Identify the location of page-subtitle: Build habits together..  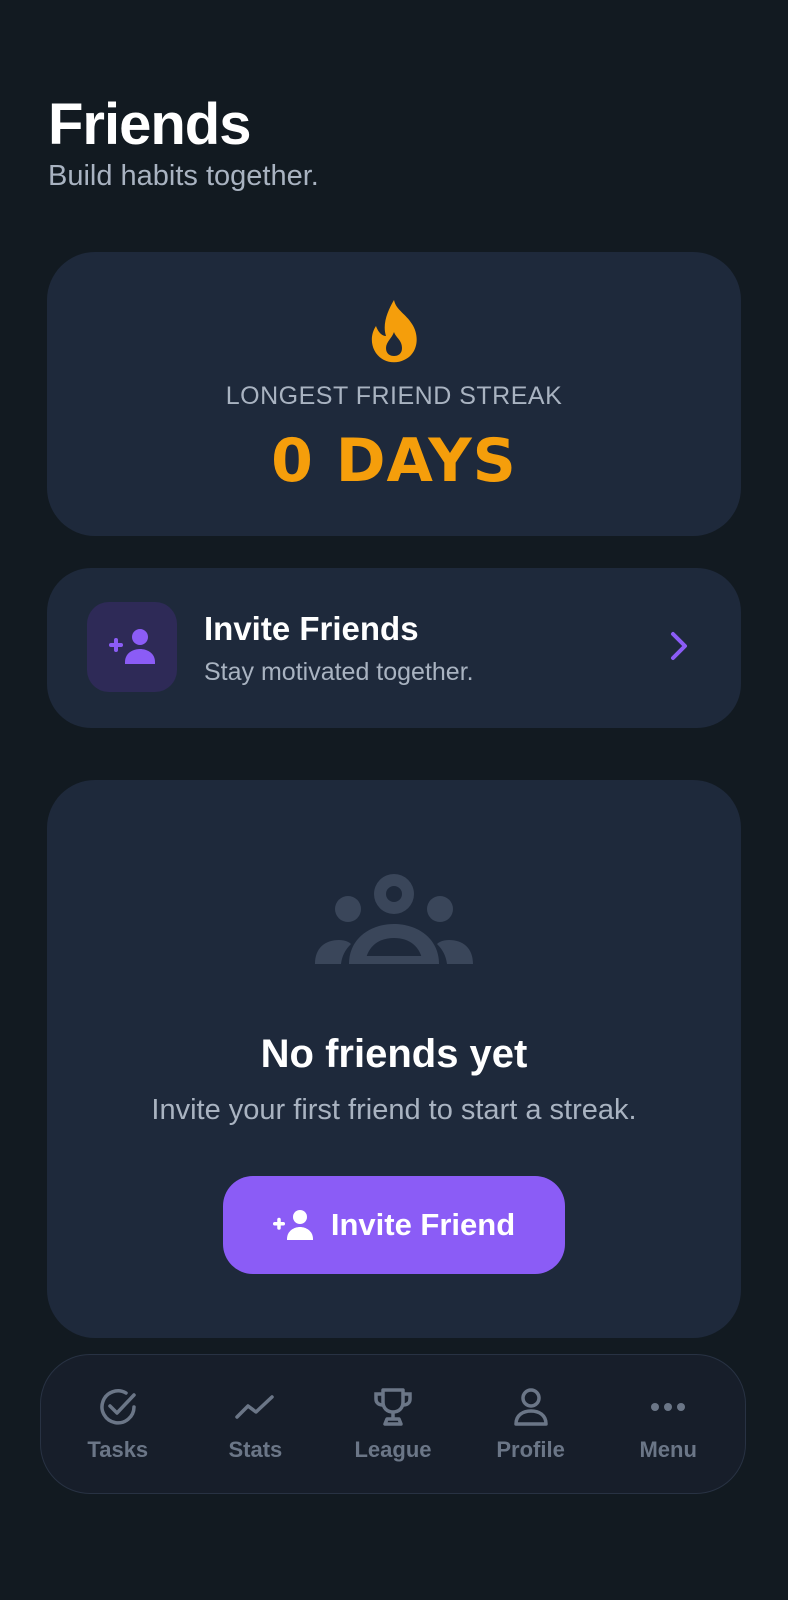
(183, 176).